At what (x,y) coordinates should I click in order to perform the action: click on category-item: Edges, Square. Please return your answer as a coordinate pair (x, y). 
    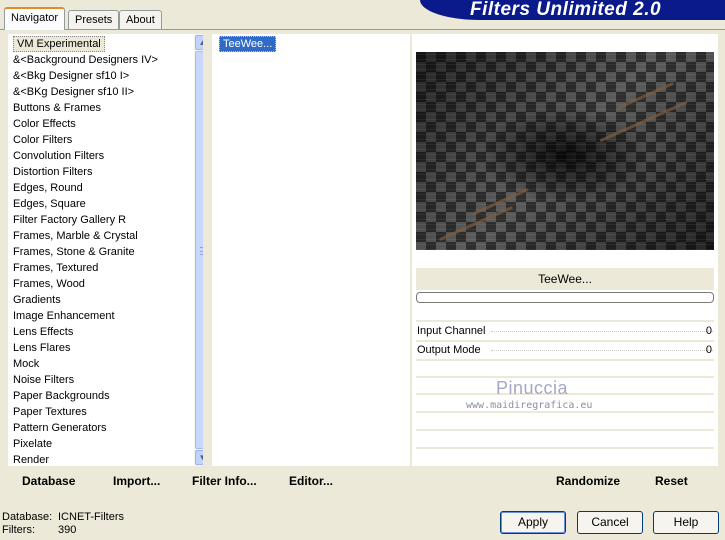
    Looking at the image, I should click on (49, 204).